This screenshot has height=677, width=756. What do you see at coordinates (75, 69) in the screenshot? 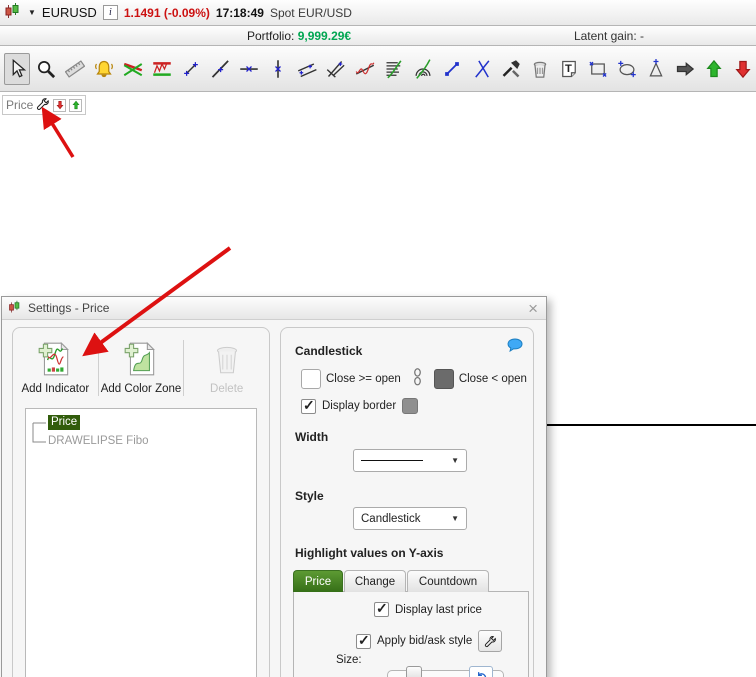
I see `tool-ruler-icon` at bounding box center [75, 69].